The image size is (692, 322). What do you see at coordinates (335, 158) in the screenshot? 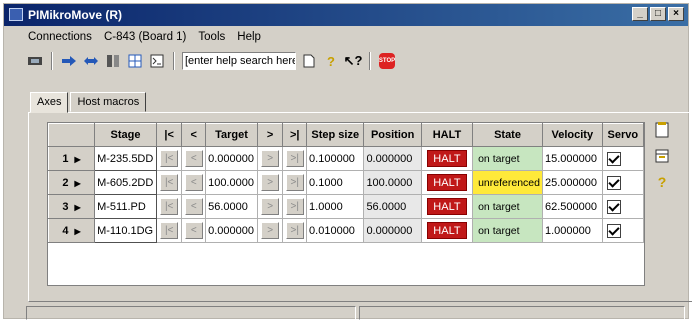
I see `step-size-cell: 0.100000` at bounding box center [335, 158].